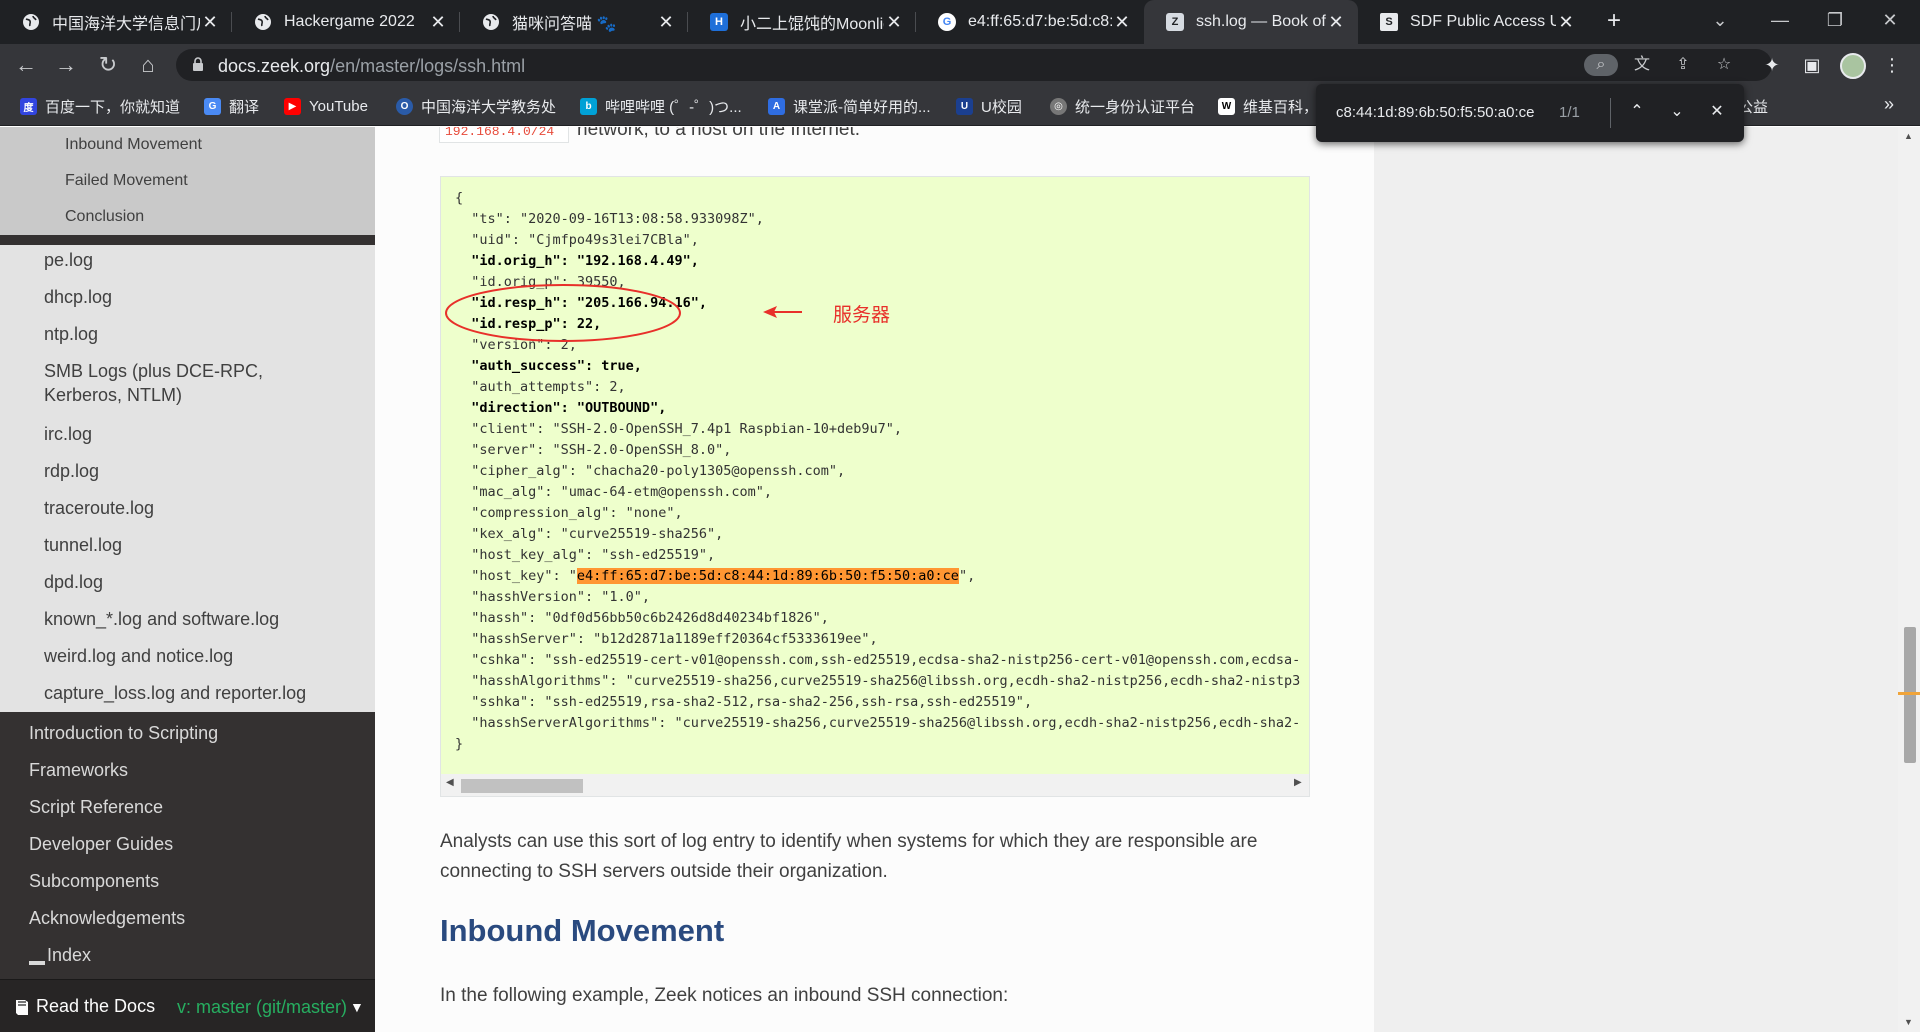 The height and width of the screenshot is (1032, 1920). I want to click on horizontal-scrollbar: ◀ ▶, so click(875, 785).